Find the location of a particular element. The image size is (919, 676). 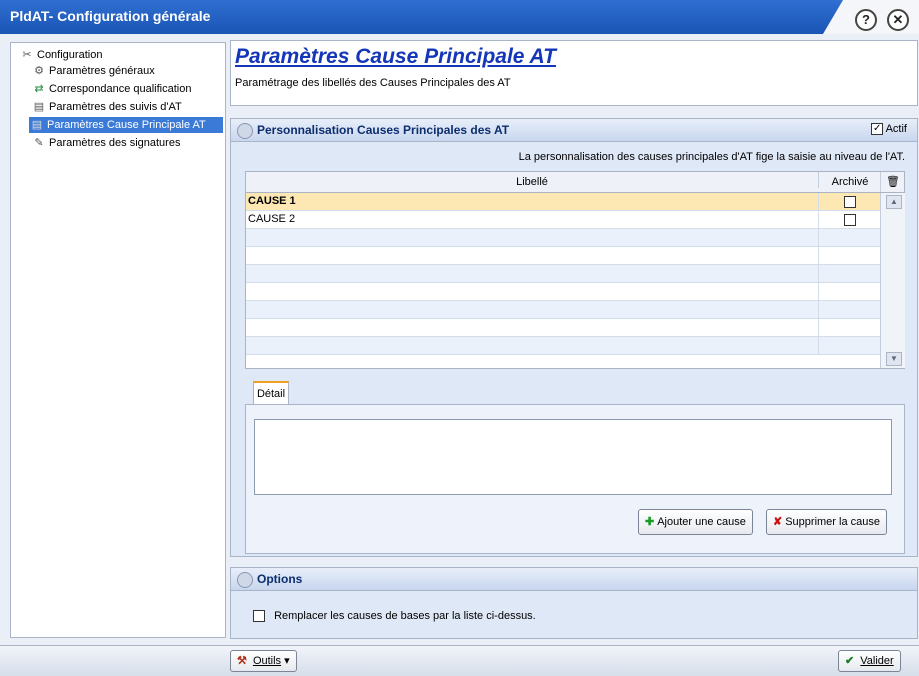

tools-icon: ✂ is located at coordinates (27, 55).